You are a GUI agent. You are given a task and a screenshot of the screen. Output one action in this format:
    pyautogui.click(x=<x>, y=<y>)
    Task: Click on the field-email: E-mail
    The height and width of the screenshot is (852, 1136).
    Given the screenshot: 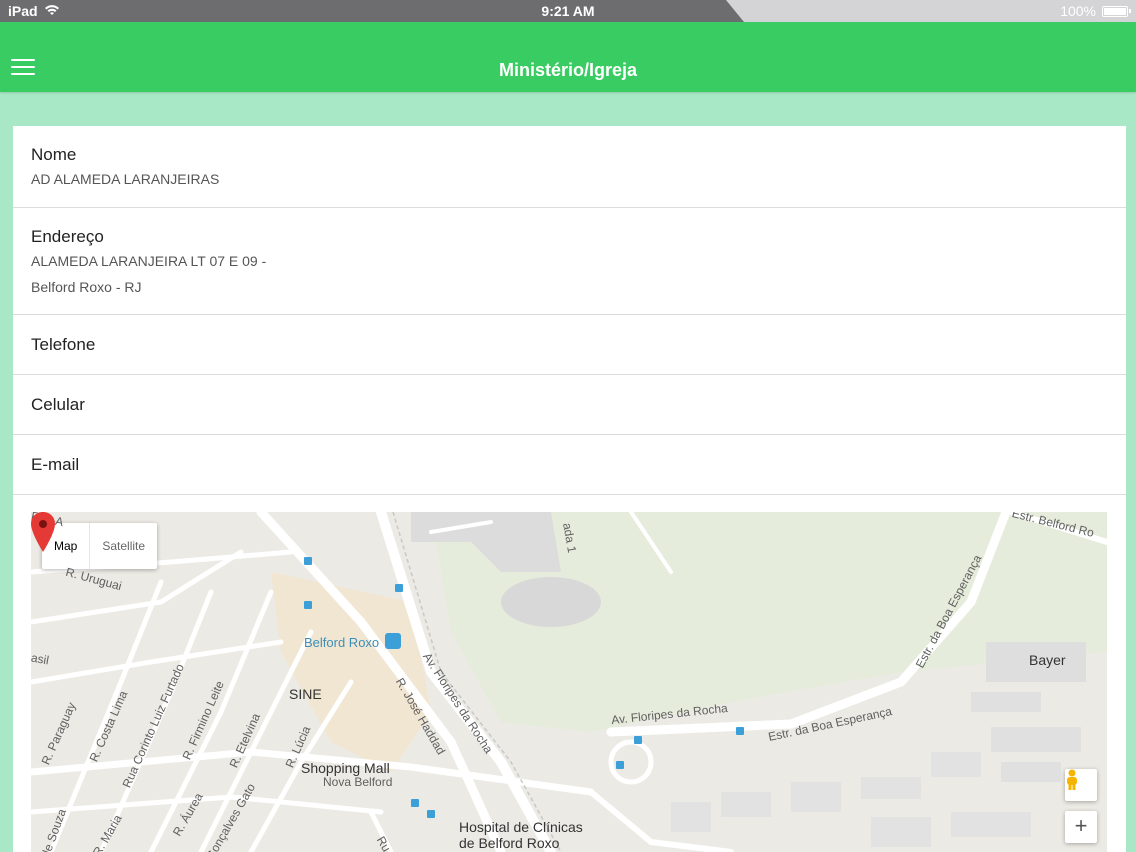 What is the action you would take?
    pyautogui.click(x=569, y=465)
    